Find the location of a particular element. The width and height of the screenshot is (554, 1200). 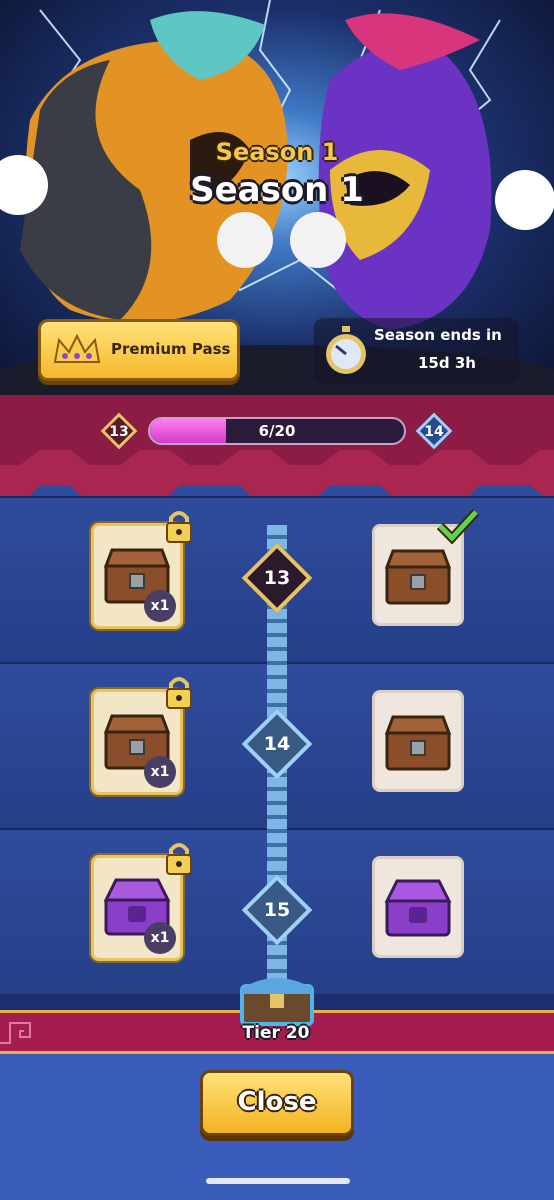

purple-chest-icon is located at coordinates (418, 908).